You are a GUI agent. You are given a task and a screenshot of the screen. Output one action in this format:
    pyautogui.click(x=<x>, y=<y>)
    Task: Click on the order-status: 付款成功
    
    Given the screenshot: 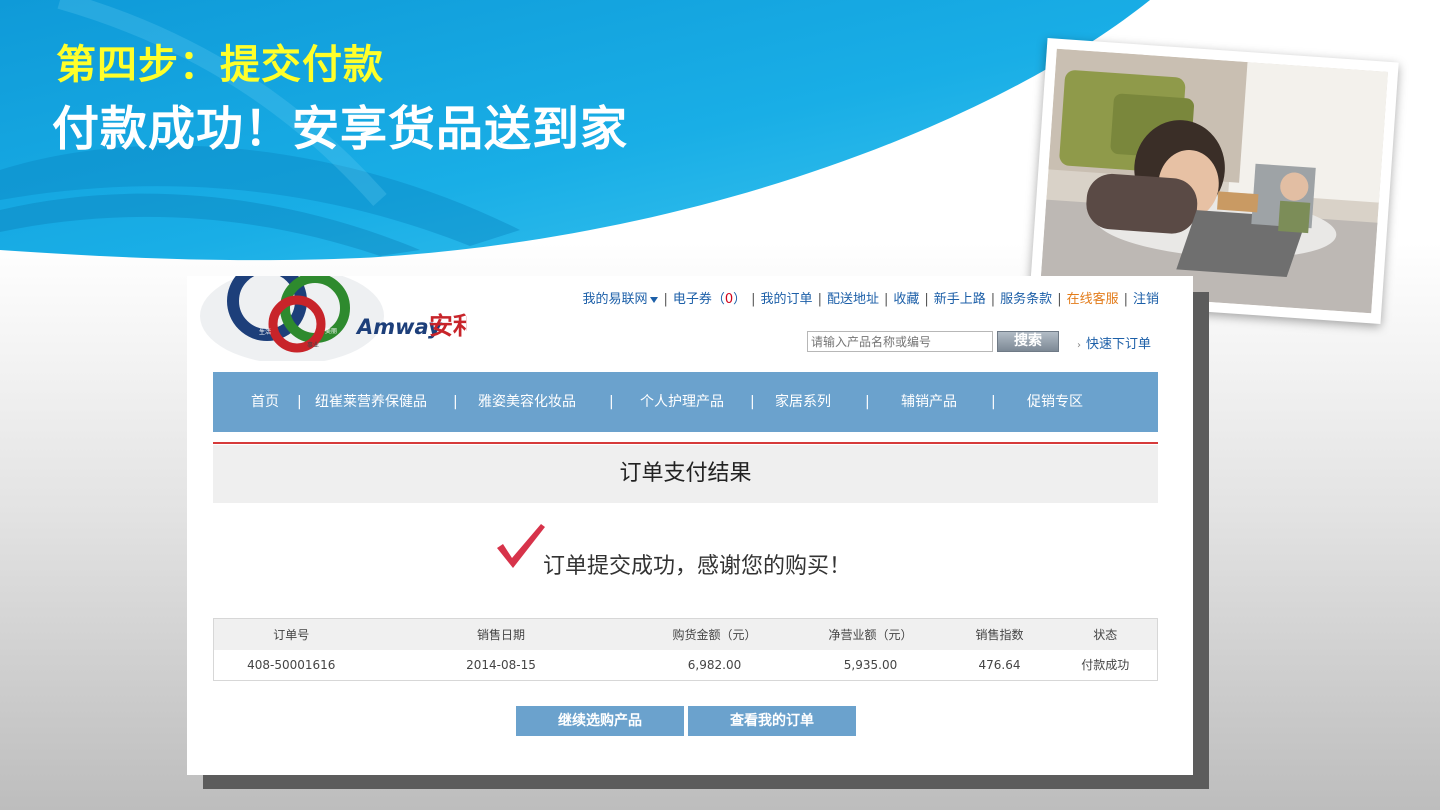 What is the action you would take?
    pyautogui.click(x=1105, y=665)
    